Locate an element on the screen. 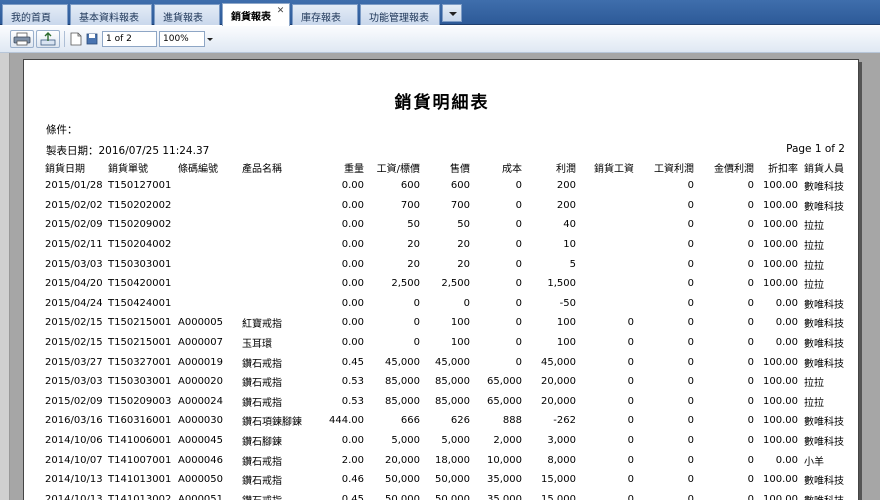  table-cell: 50 is located at coordinates (463, 225).